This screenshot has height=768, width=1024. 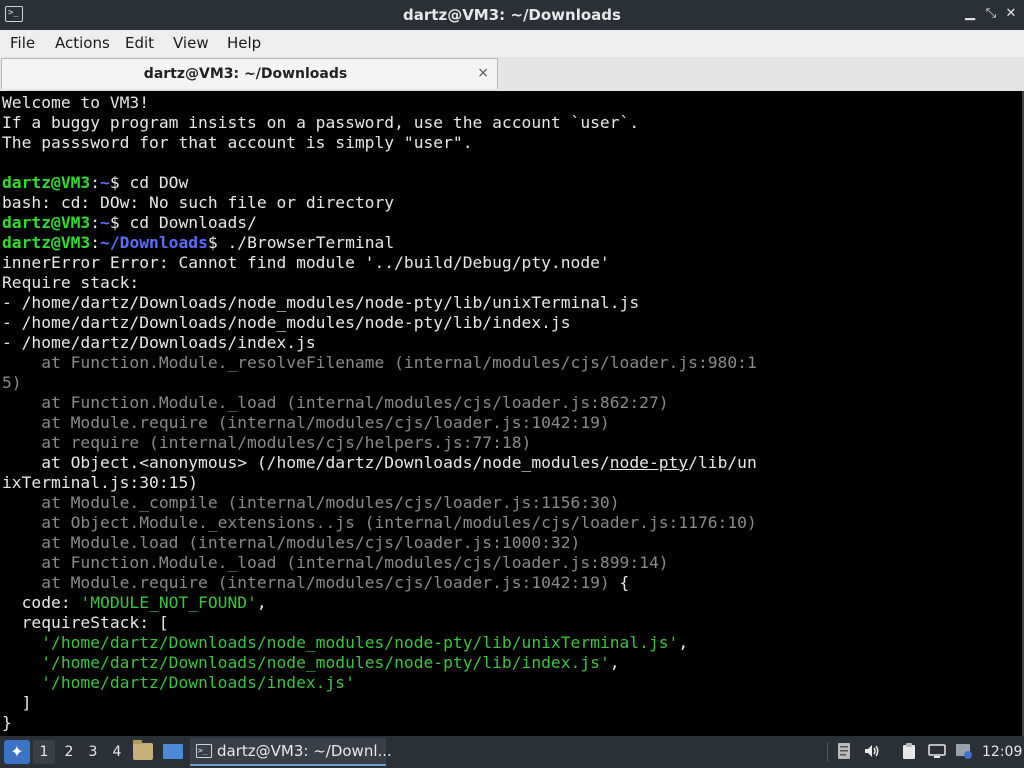 I want to click on workspace-4: 4, so click(x=117, y=752).